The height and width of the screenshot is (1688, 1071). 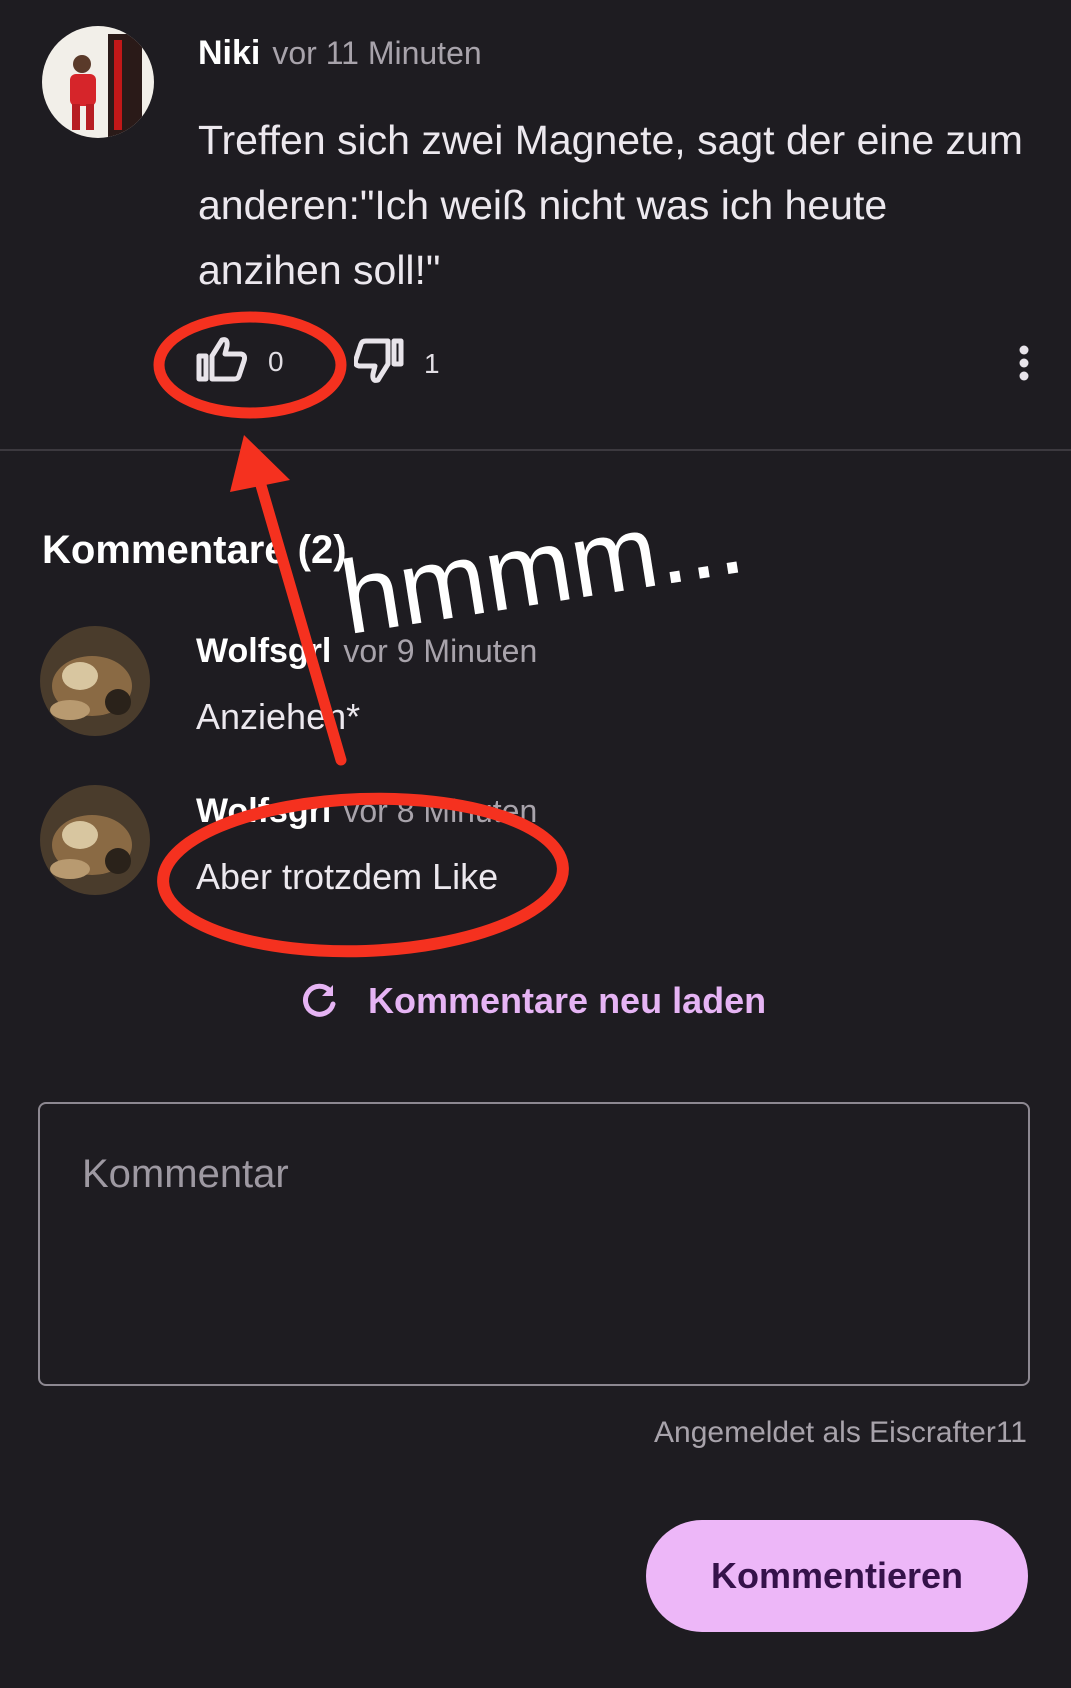 What do you see at coordinates (840, 1432) in the screenshot?
I see `logged-in-status: Angemeldet als Eiscrafter11` at bounding box center [840, 1432].